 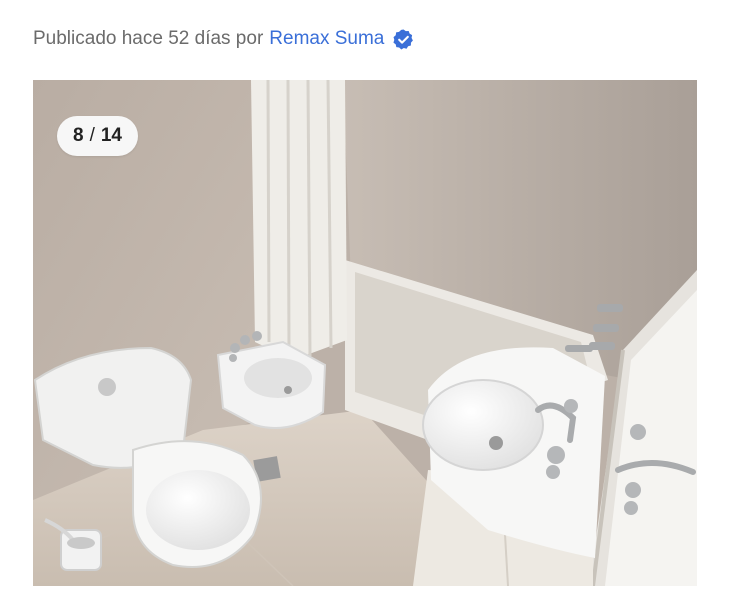 What do you see at coordinates (78, 135) in the screenshot?
I see `photo-counter-current: 8` at bounding box center [78, 135].